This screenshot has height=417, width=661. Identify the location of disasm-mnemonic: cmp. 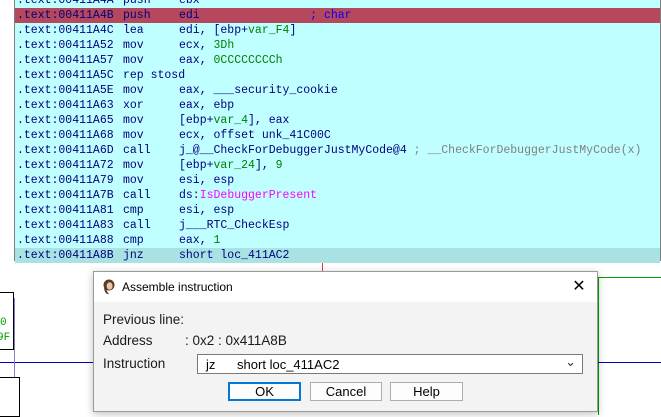
(133, 210).